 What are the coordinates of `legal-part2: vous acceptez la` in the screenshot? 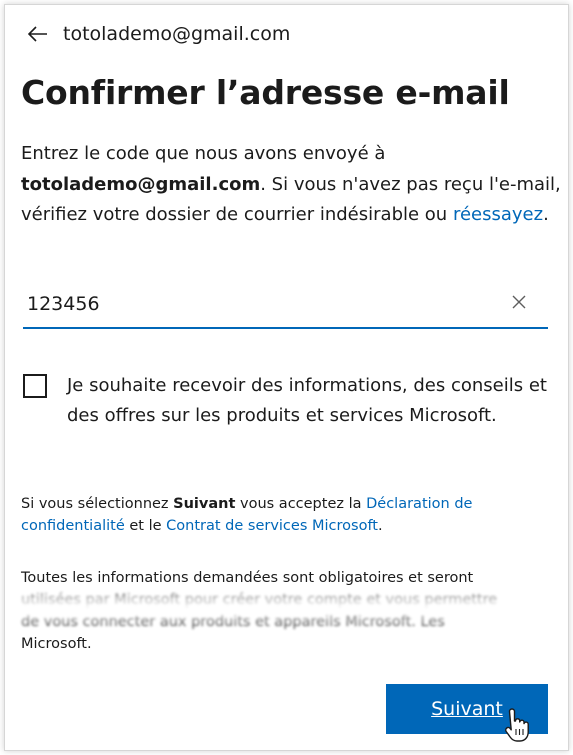 It's located at (301, 504).